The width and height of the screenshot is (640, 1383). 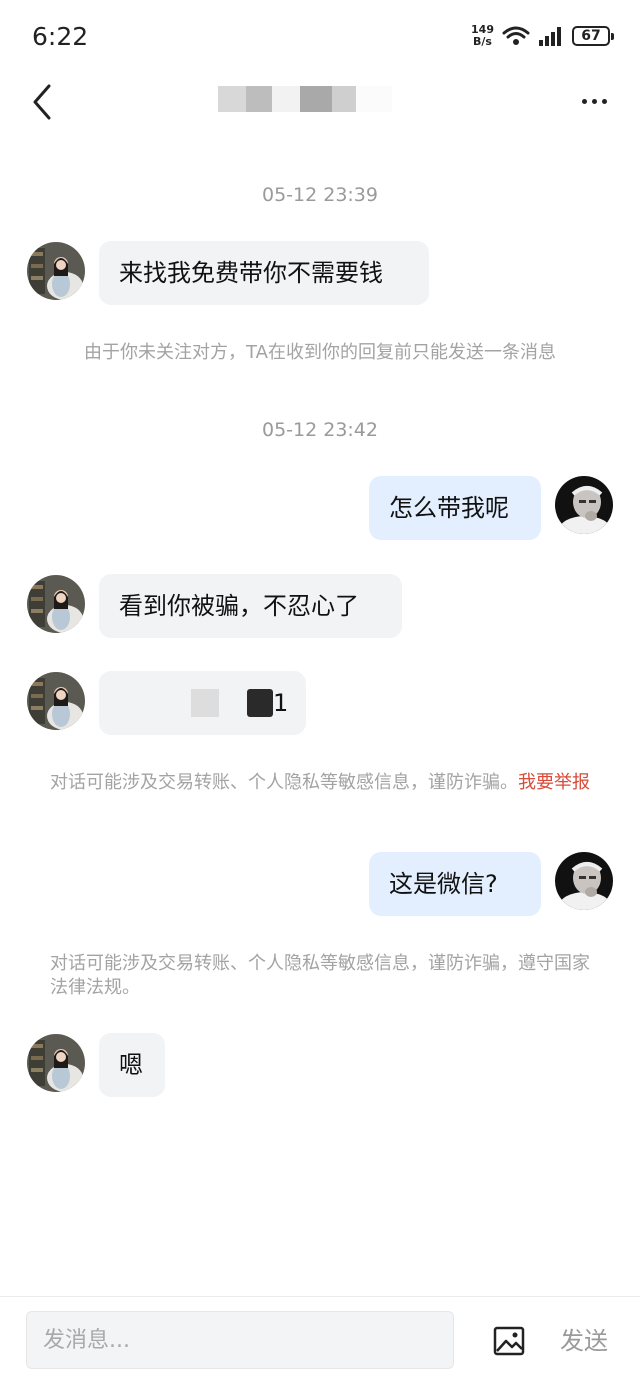 I want to click on message-timestamp: 05-12 23:42, so click(x=319, y=430).